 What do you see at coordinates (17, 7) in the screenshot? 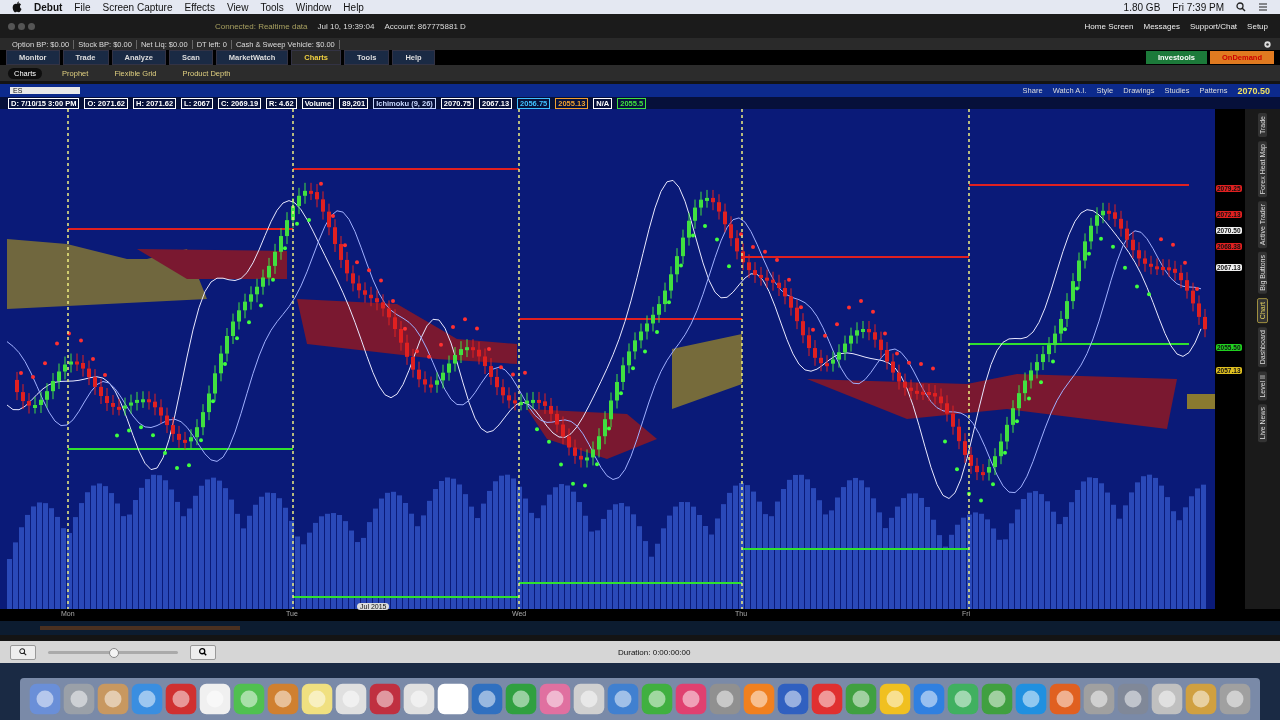
I see `apple-icon` at bounding box center [17, 7].